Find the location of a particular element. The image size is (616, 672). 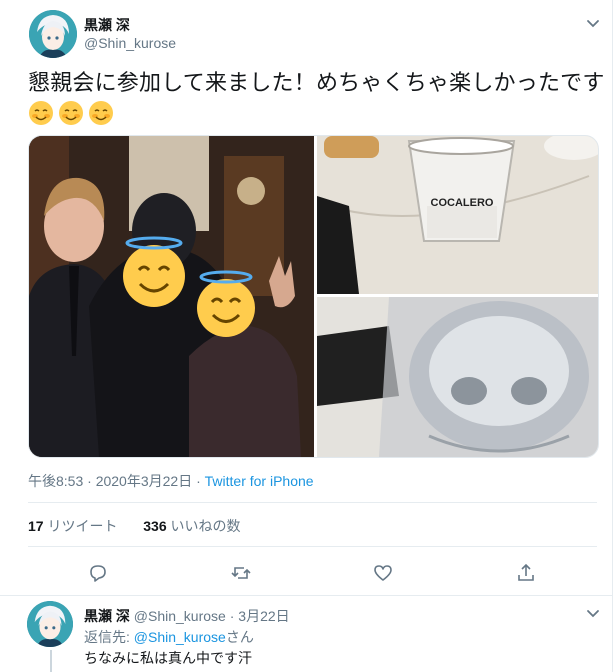

avatar is located at coordinates (53, 34).